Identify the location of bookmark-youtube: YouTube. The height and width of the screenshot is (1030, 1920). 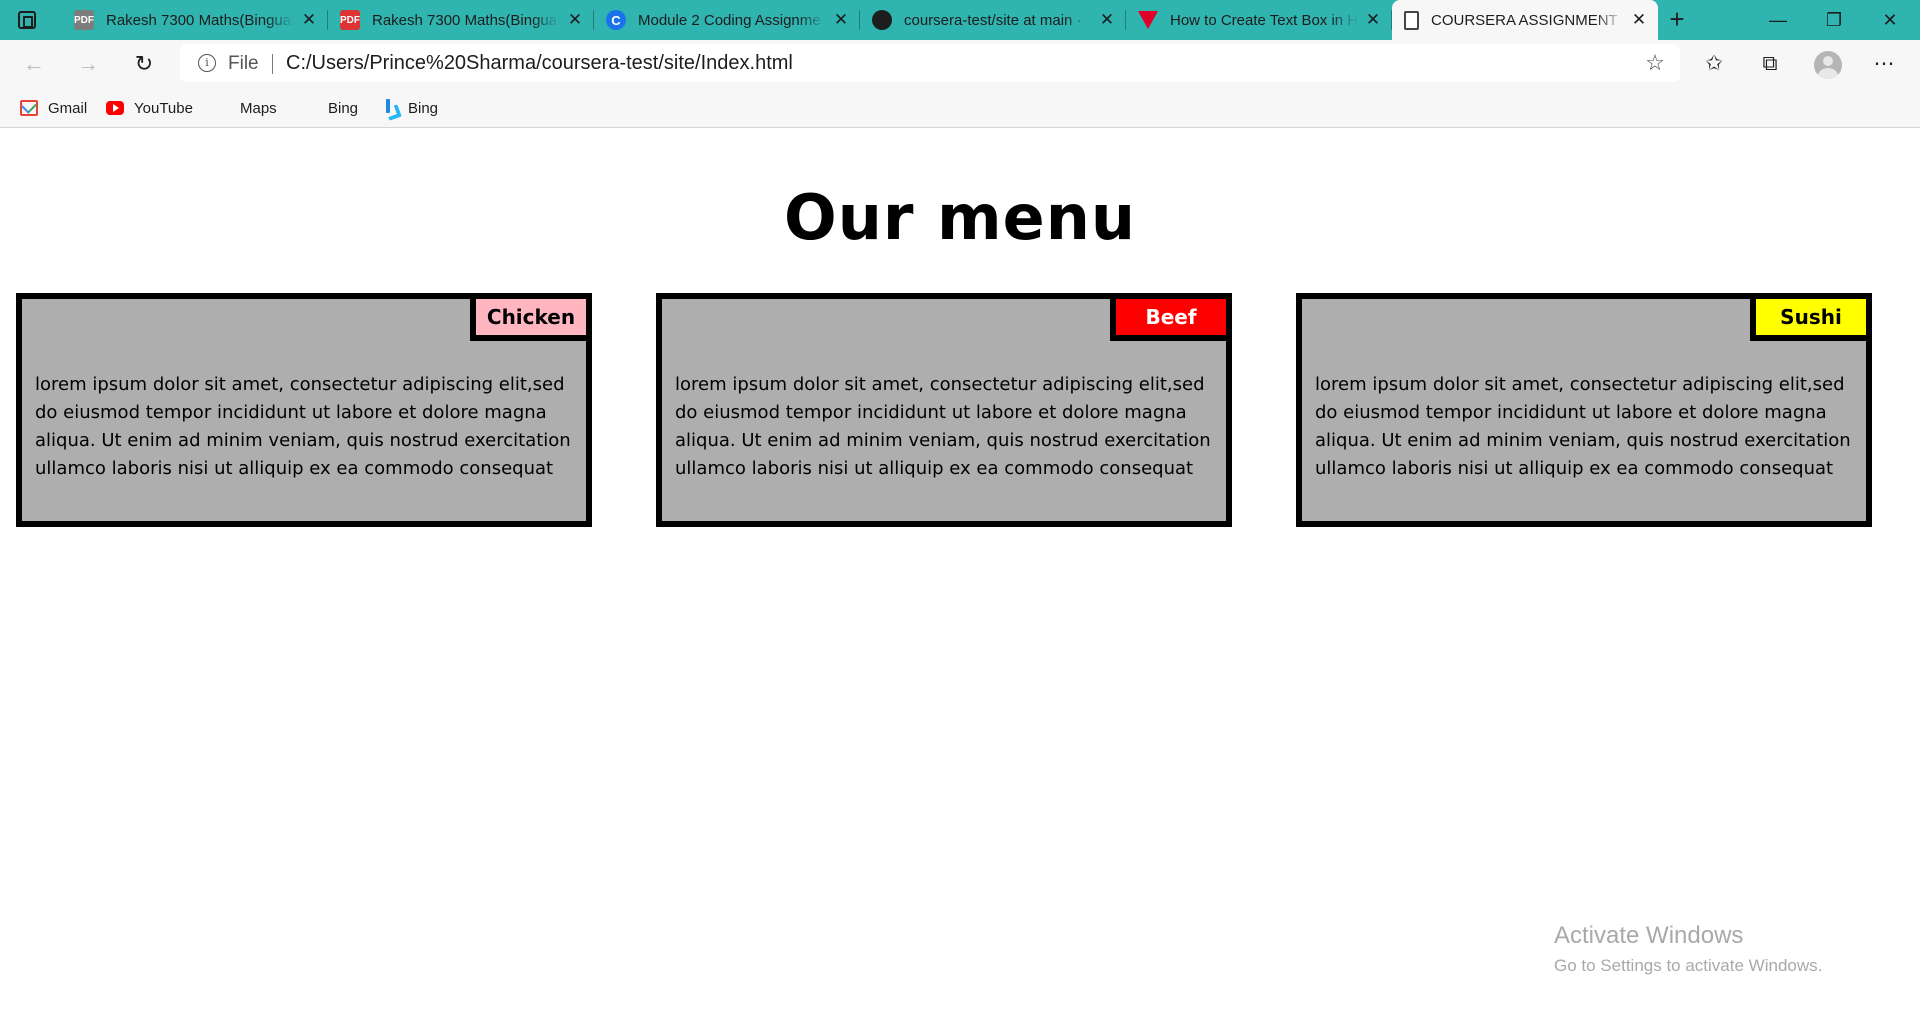
(149, 108).